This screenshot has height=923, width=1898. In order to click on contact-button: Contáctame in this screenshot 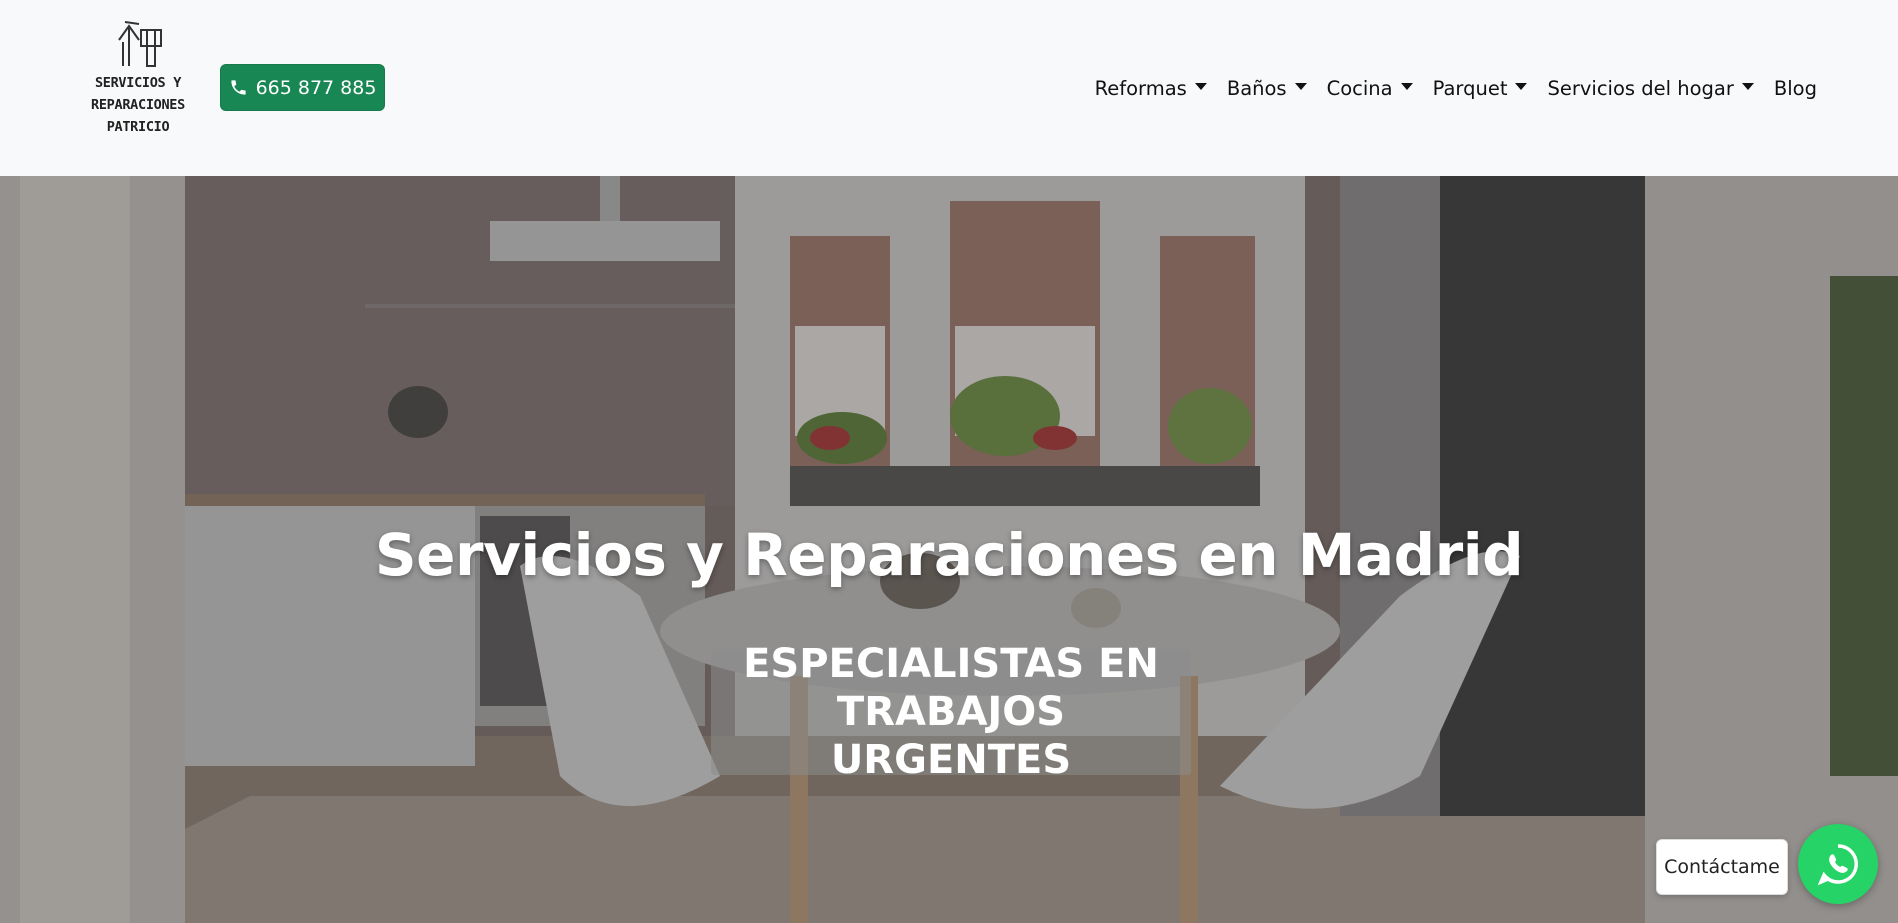, I will do `click(1722, 867)`.